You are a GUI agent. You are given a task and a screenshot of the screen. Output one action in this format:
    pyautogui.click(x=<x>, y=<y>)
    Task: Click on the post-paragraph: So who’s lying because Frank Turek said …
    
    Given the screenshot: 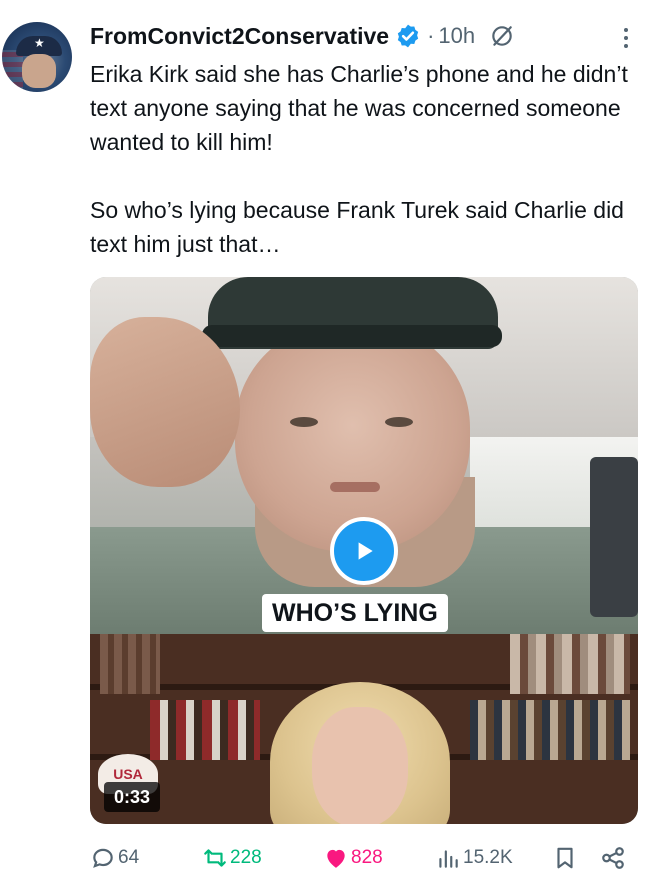 What is the action you would take?
    pyautogui.click(x=357, y=227)
    